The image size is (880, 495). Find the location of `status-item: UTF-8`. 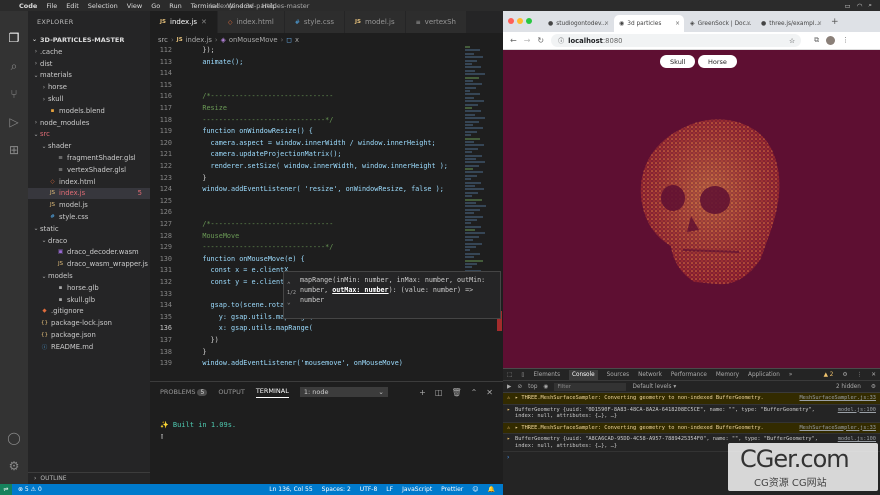

status-item: UTF-8 is located at coordinates (369, 489).